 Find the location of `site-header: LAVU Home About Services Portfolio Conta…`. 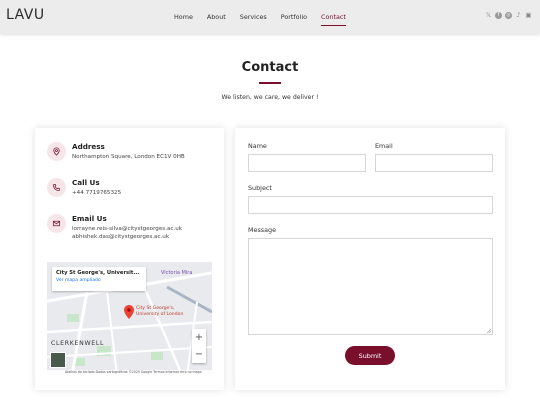

site-header: LAVU Home About Services Portfolio Conta… is located at coordinates (270, 17).